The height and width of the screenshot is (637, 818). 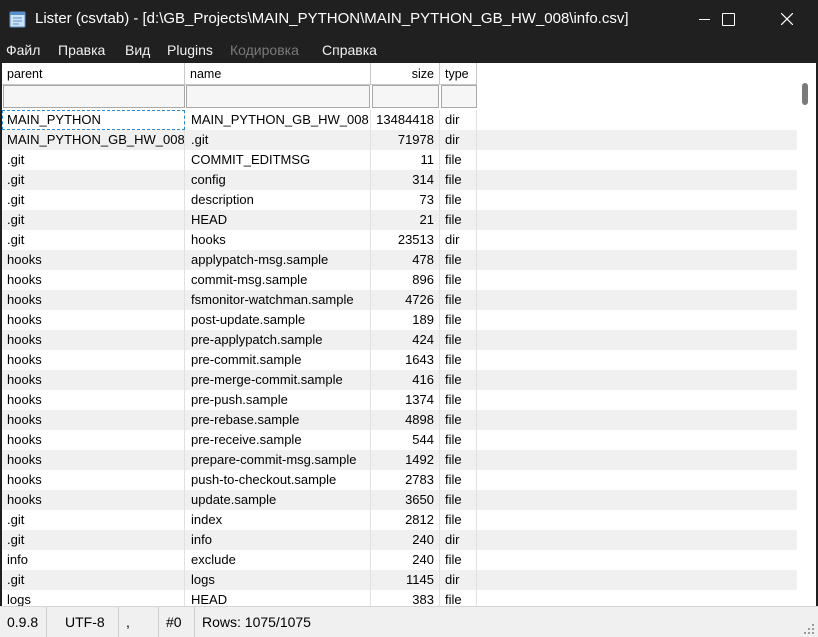 I want to click on cell-size: 23513, so click(x=405, y=240).